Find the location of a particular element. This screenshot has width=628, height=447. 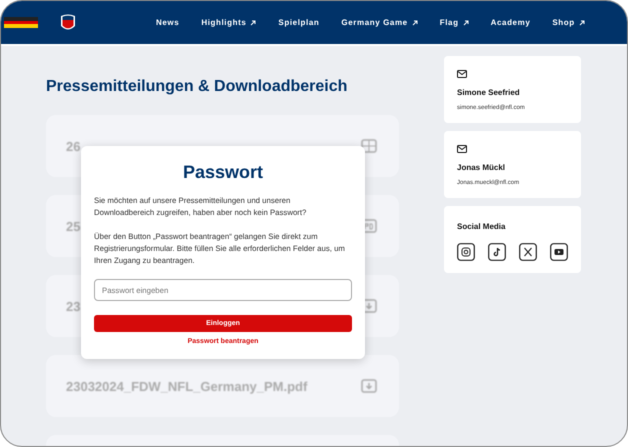

file-name: 25 is located at coordinates (73, 226).